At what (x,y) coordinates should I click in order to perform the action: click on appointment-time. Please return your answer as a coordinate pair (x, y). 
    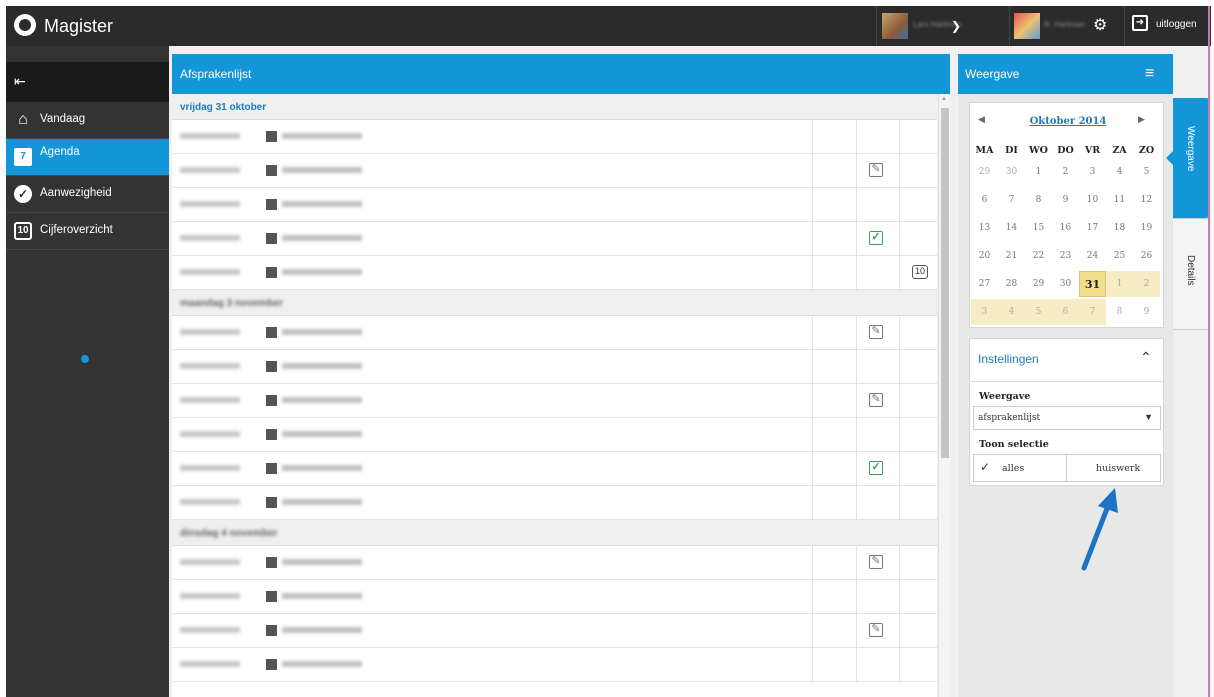
    Looking at the image, I should click on (210, 332).